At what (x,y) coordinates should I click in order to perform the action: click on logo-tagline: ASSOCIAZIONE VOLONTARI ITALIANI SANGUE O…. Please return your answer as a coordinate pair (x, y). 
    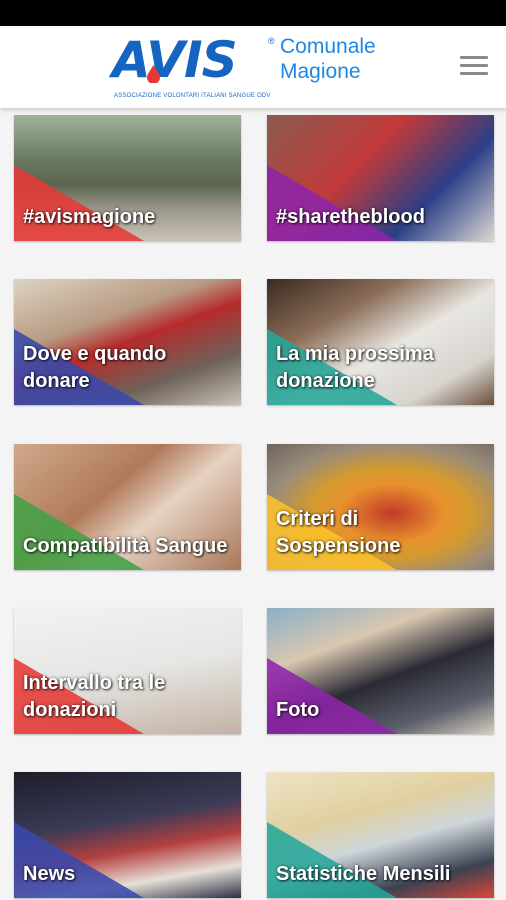
    Looking at the image, I should click on (192, 96).